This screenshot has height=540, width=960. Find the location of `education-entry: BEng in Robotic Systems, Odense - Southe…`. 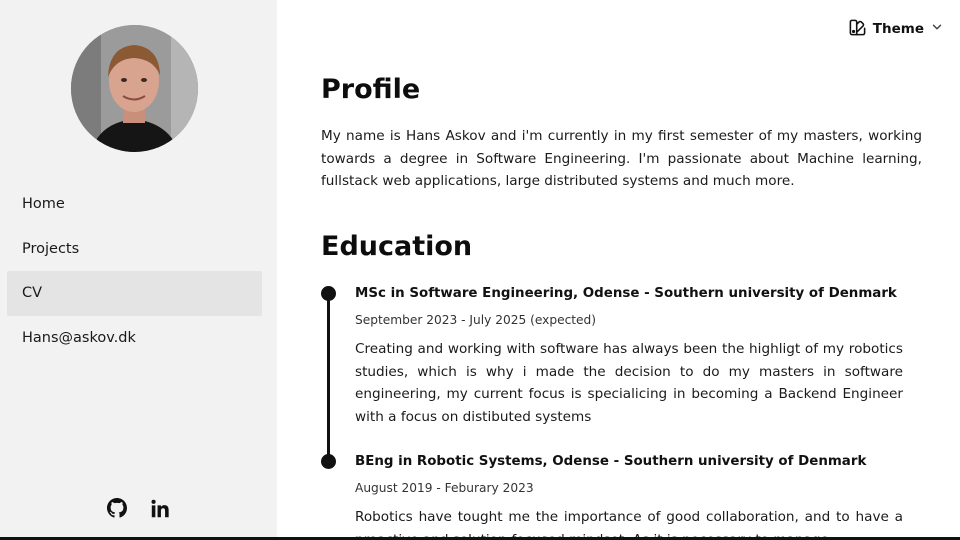

education-entry: BEng in Robotic Systems, Odense - Southe… is located at coordinates (629, 496).